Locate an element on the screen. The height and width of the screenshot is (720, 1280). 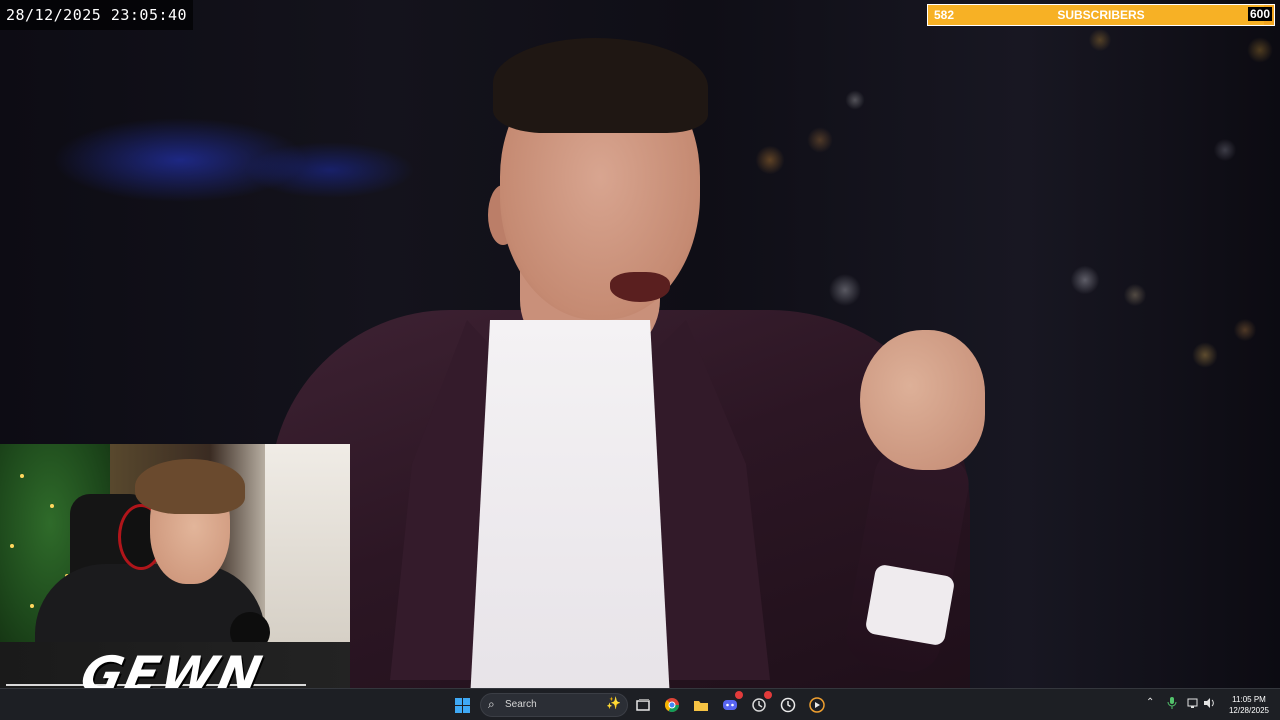
play-icon is located at coordinates (817, 705).